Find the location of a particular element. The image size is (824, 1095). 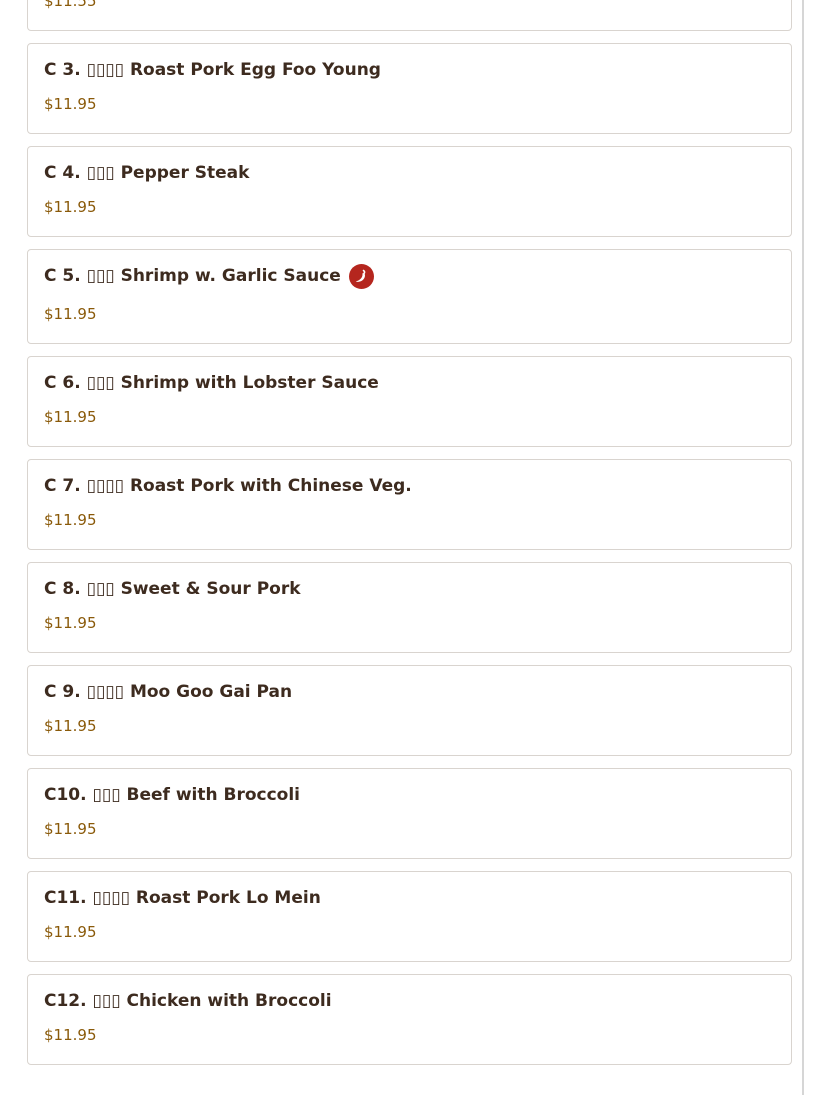

menu-item-price: $11.55 is located at coordinates (70, 5).